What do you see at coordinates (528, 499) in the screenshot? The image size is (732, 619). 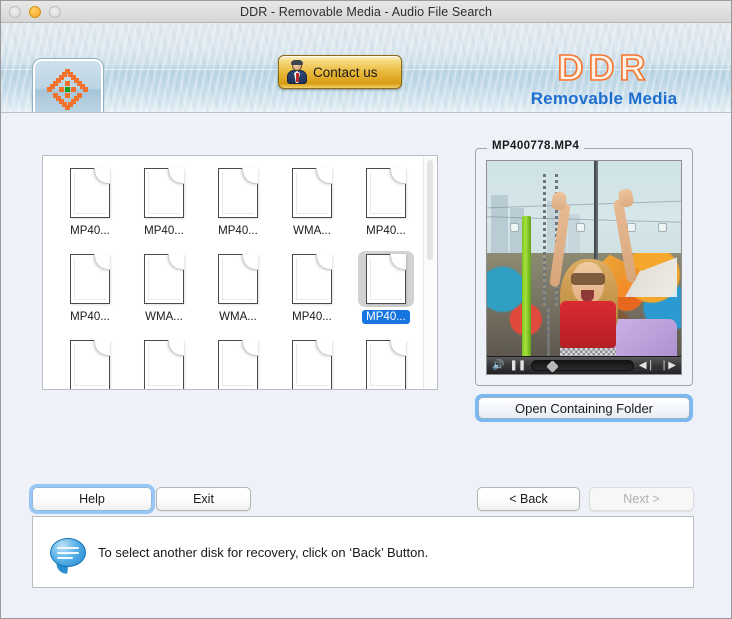 I see `back-button: < Back` at bounding box center [528, 499].